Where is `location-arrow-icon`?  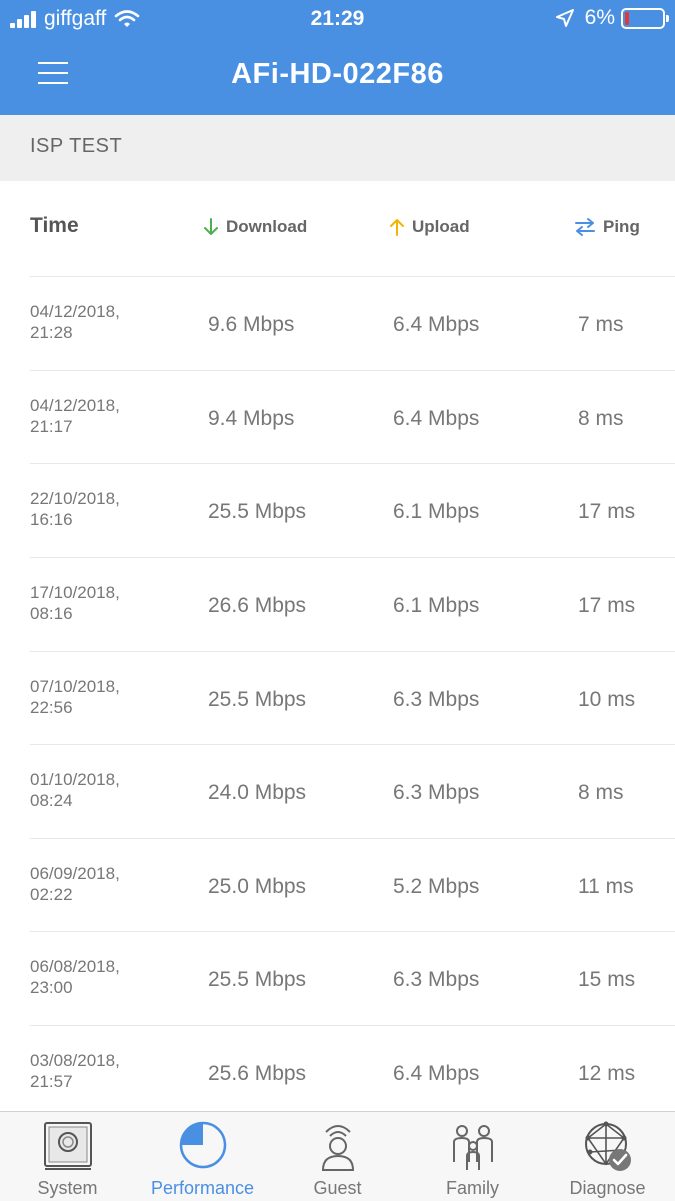 location-arrow-icon is located at coordinates (564, 18).